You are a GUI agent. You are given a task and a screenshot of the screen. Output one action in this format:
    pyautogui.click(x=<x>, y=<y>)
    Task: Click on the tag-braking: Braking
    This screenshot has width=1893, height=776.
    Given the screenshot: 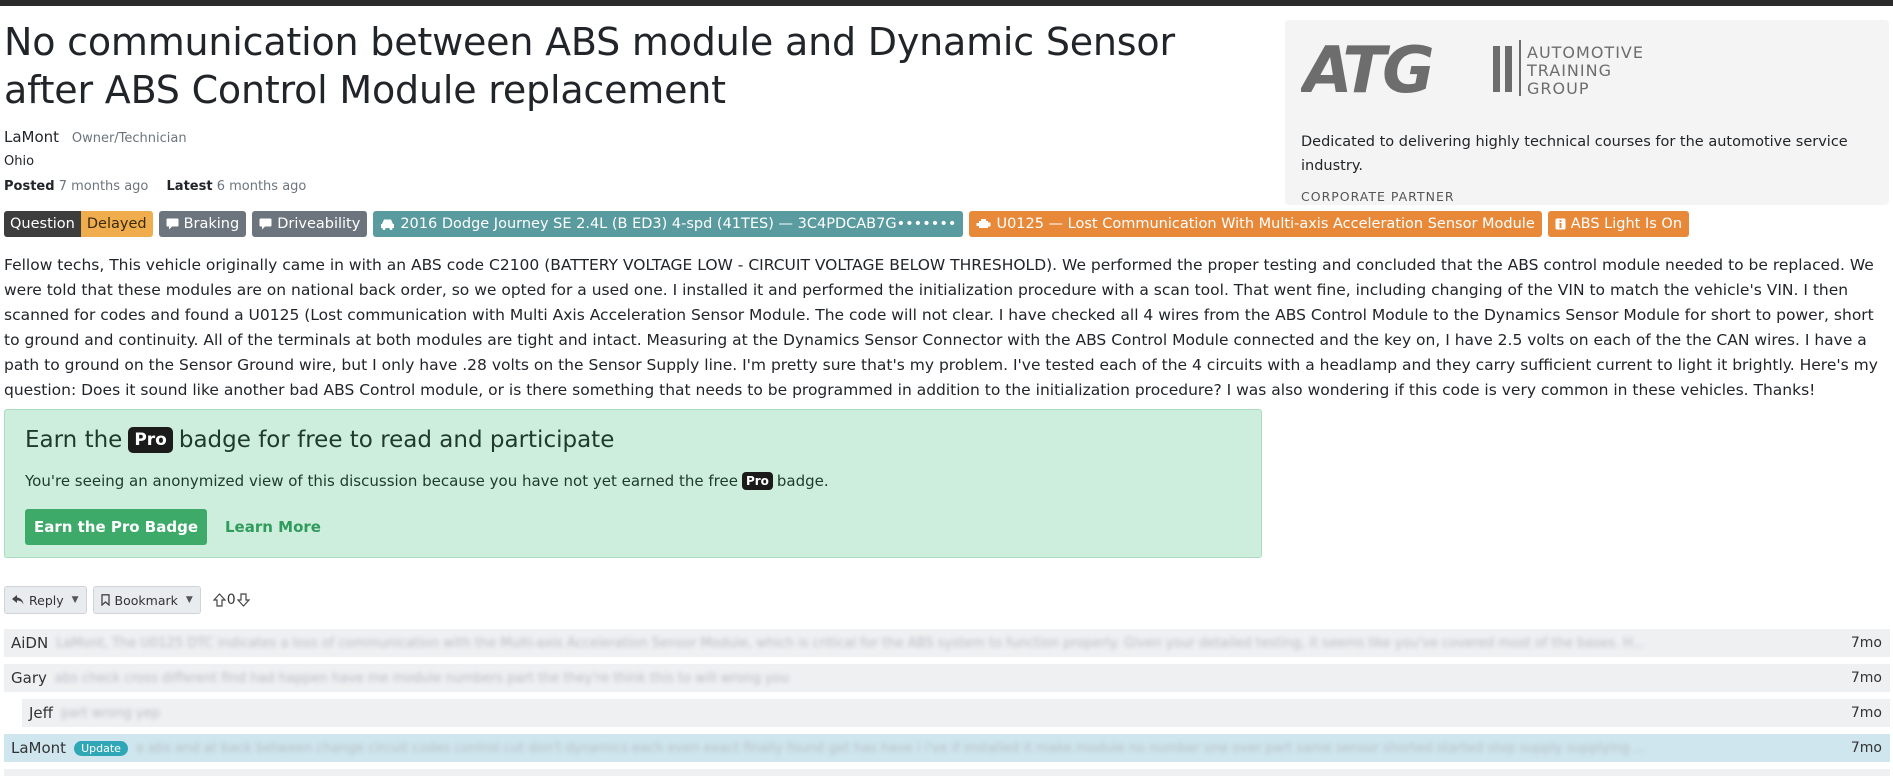 What is the action you would take?
    pyautogui.click(x=202, y=224)
    